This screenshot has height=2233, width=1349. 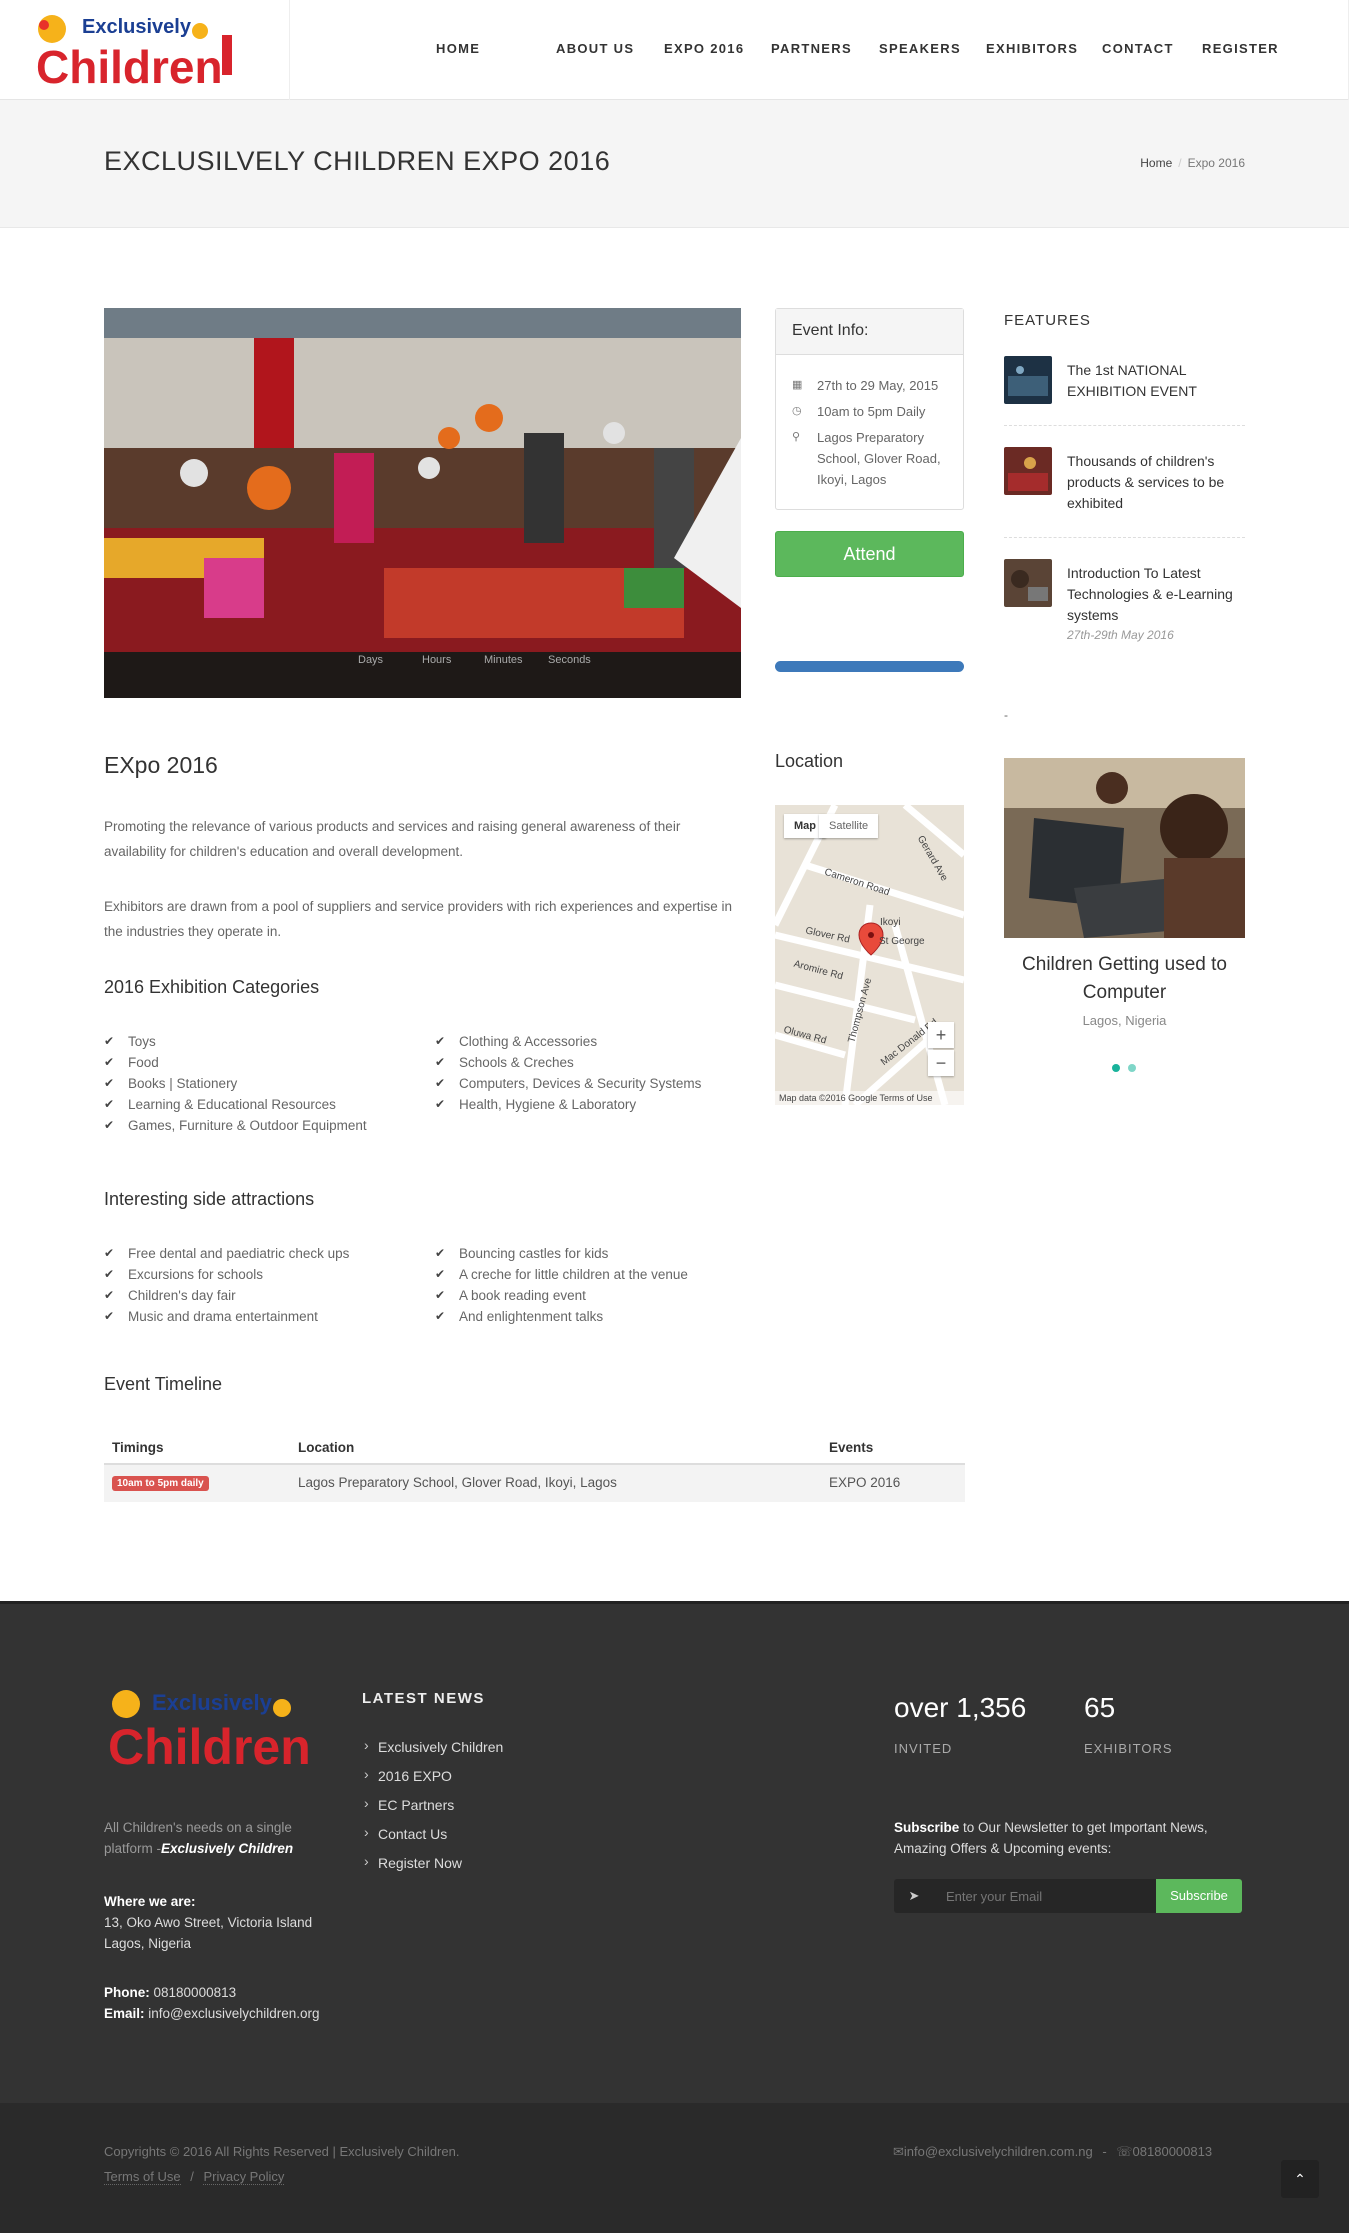 I want to click on attractions-heading: Interesting side attractions, so click(x=209, y=1199).